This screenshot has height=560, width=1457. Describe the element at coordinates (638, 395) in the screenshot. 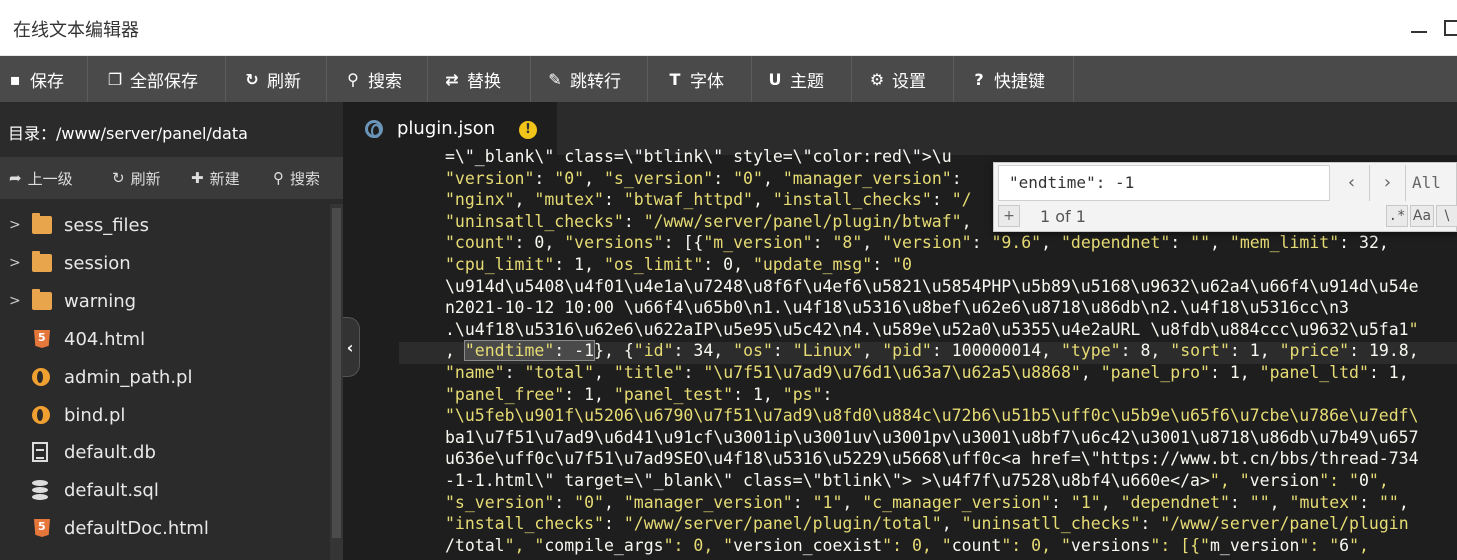

I see `code-line: "panel_free": 1, "panel_test": 1, "ps":` at that location.